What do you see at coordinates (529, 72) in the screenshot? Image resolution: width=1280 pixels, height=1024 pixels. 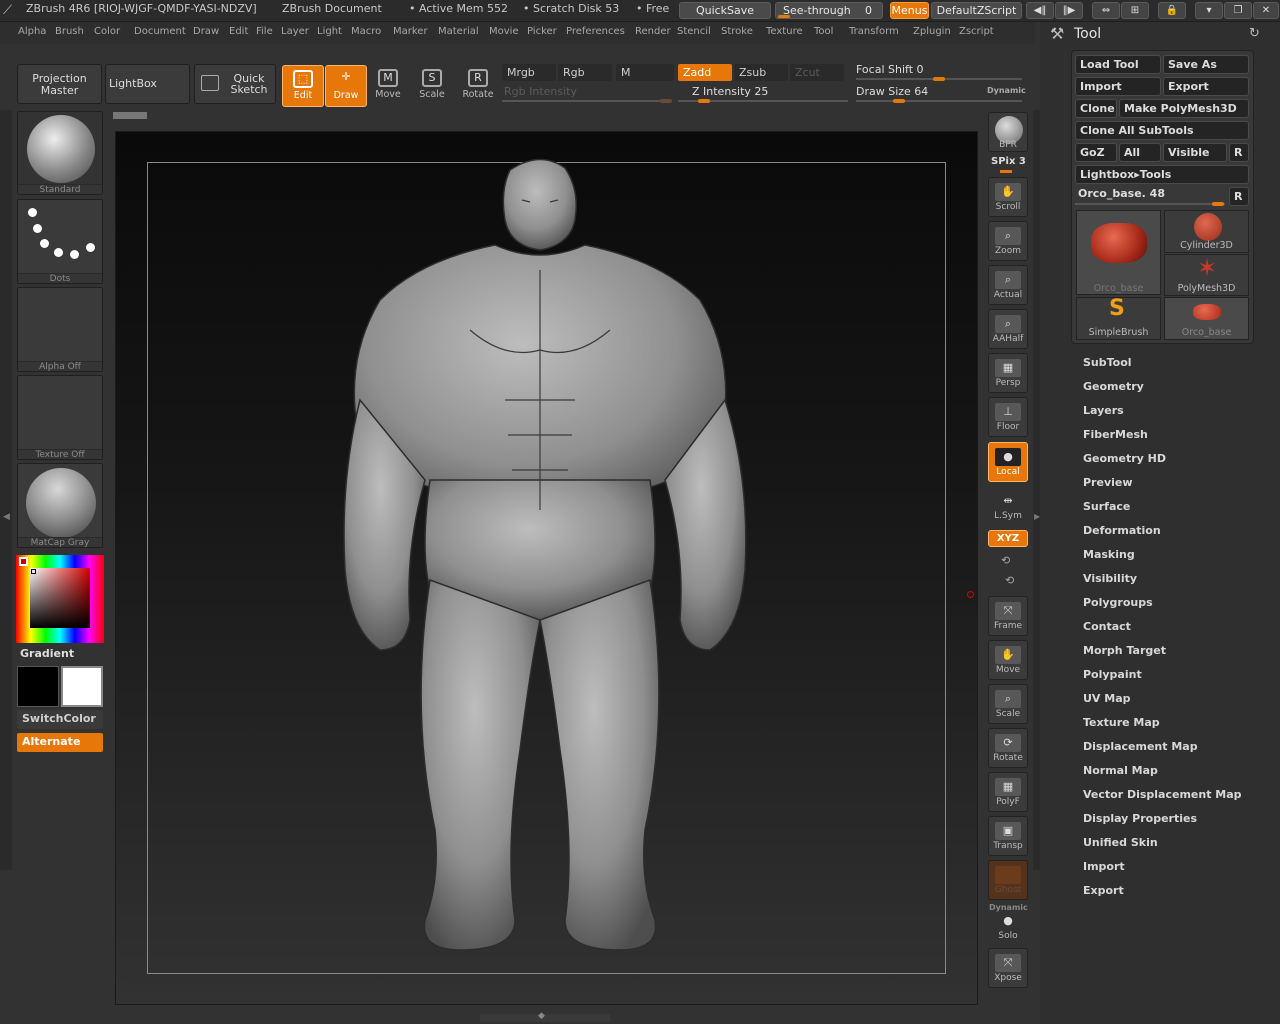 I see `mrgb-toggle: Mrgb` at bounding box center [529, 72].